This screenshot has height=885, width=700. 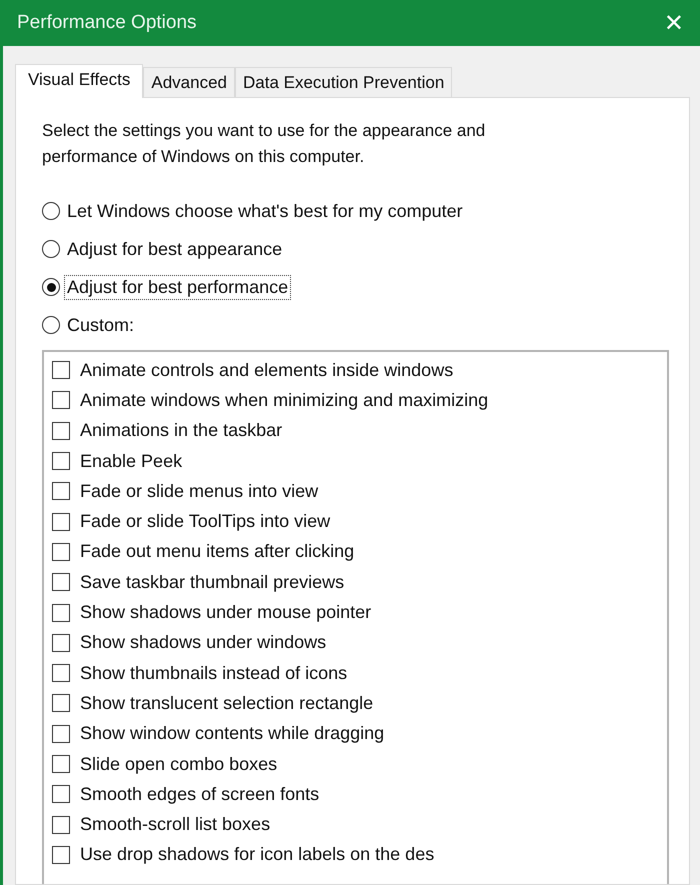 I want to click on checkbox-label: Show shadows under mouse pointer, so click(x=226, y=613).